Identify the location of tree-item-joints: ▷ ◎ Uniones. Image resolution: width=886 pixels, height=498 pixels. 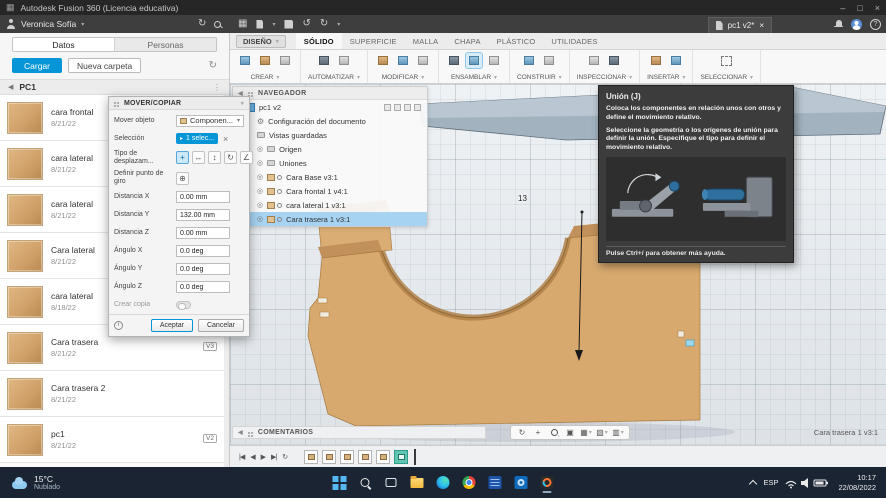
(330, 163).